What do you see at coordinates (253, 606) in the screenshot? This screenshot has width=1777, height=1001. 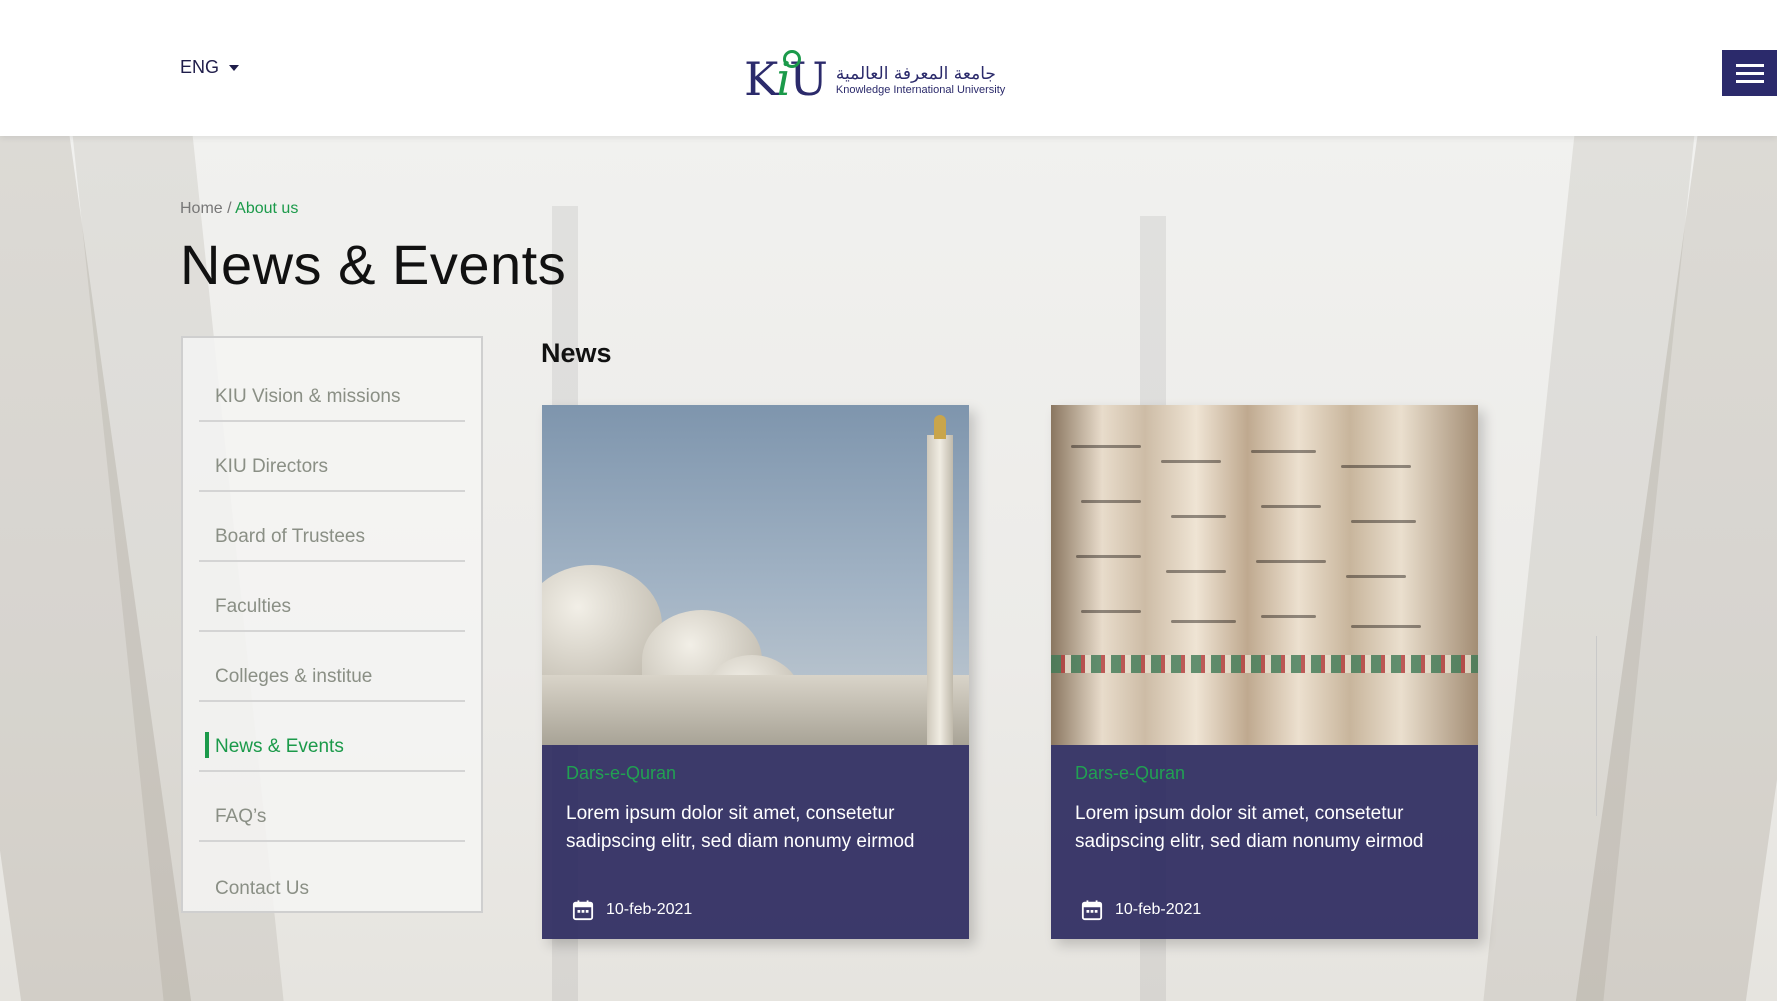 I see `sidebar-item-label: Faculties` at bounding box center [253, 606].